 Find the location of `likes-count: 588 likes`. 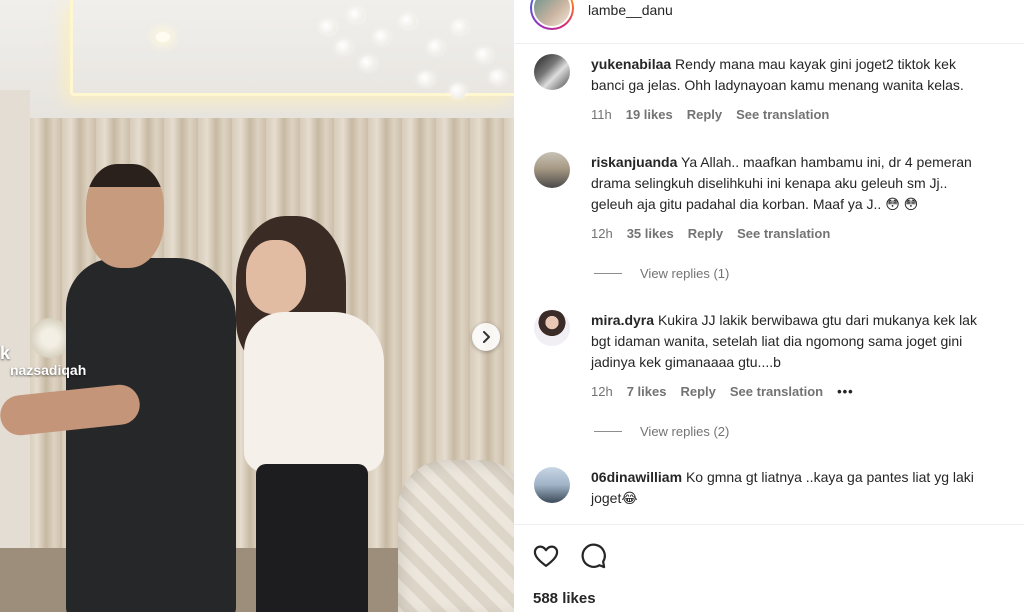

likes-count: 588 likes is located at coordinates (564, 598).